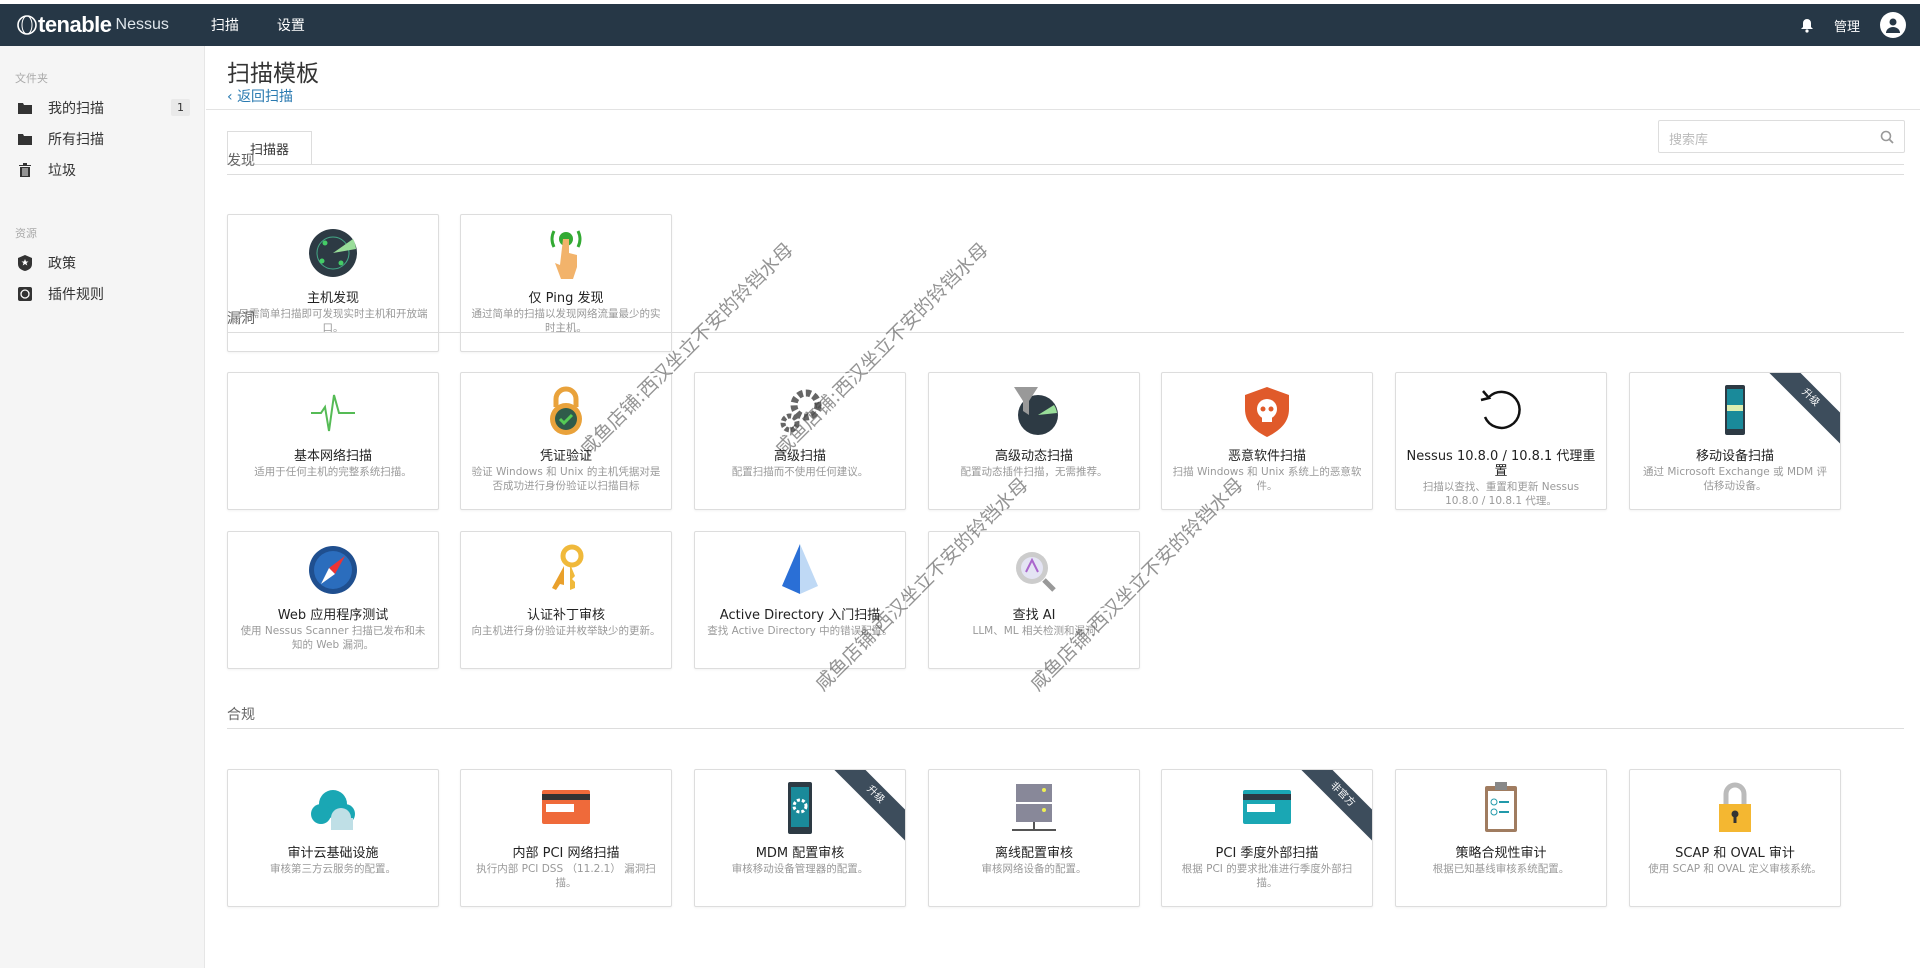  I want to click on template-name: PCI 季度外部扫描, so click(1267, 853).